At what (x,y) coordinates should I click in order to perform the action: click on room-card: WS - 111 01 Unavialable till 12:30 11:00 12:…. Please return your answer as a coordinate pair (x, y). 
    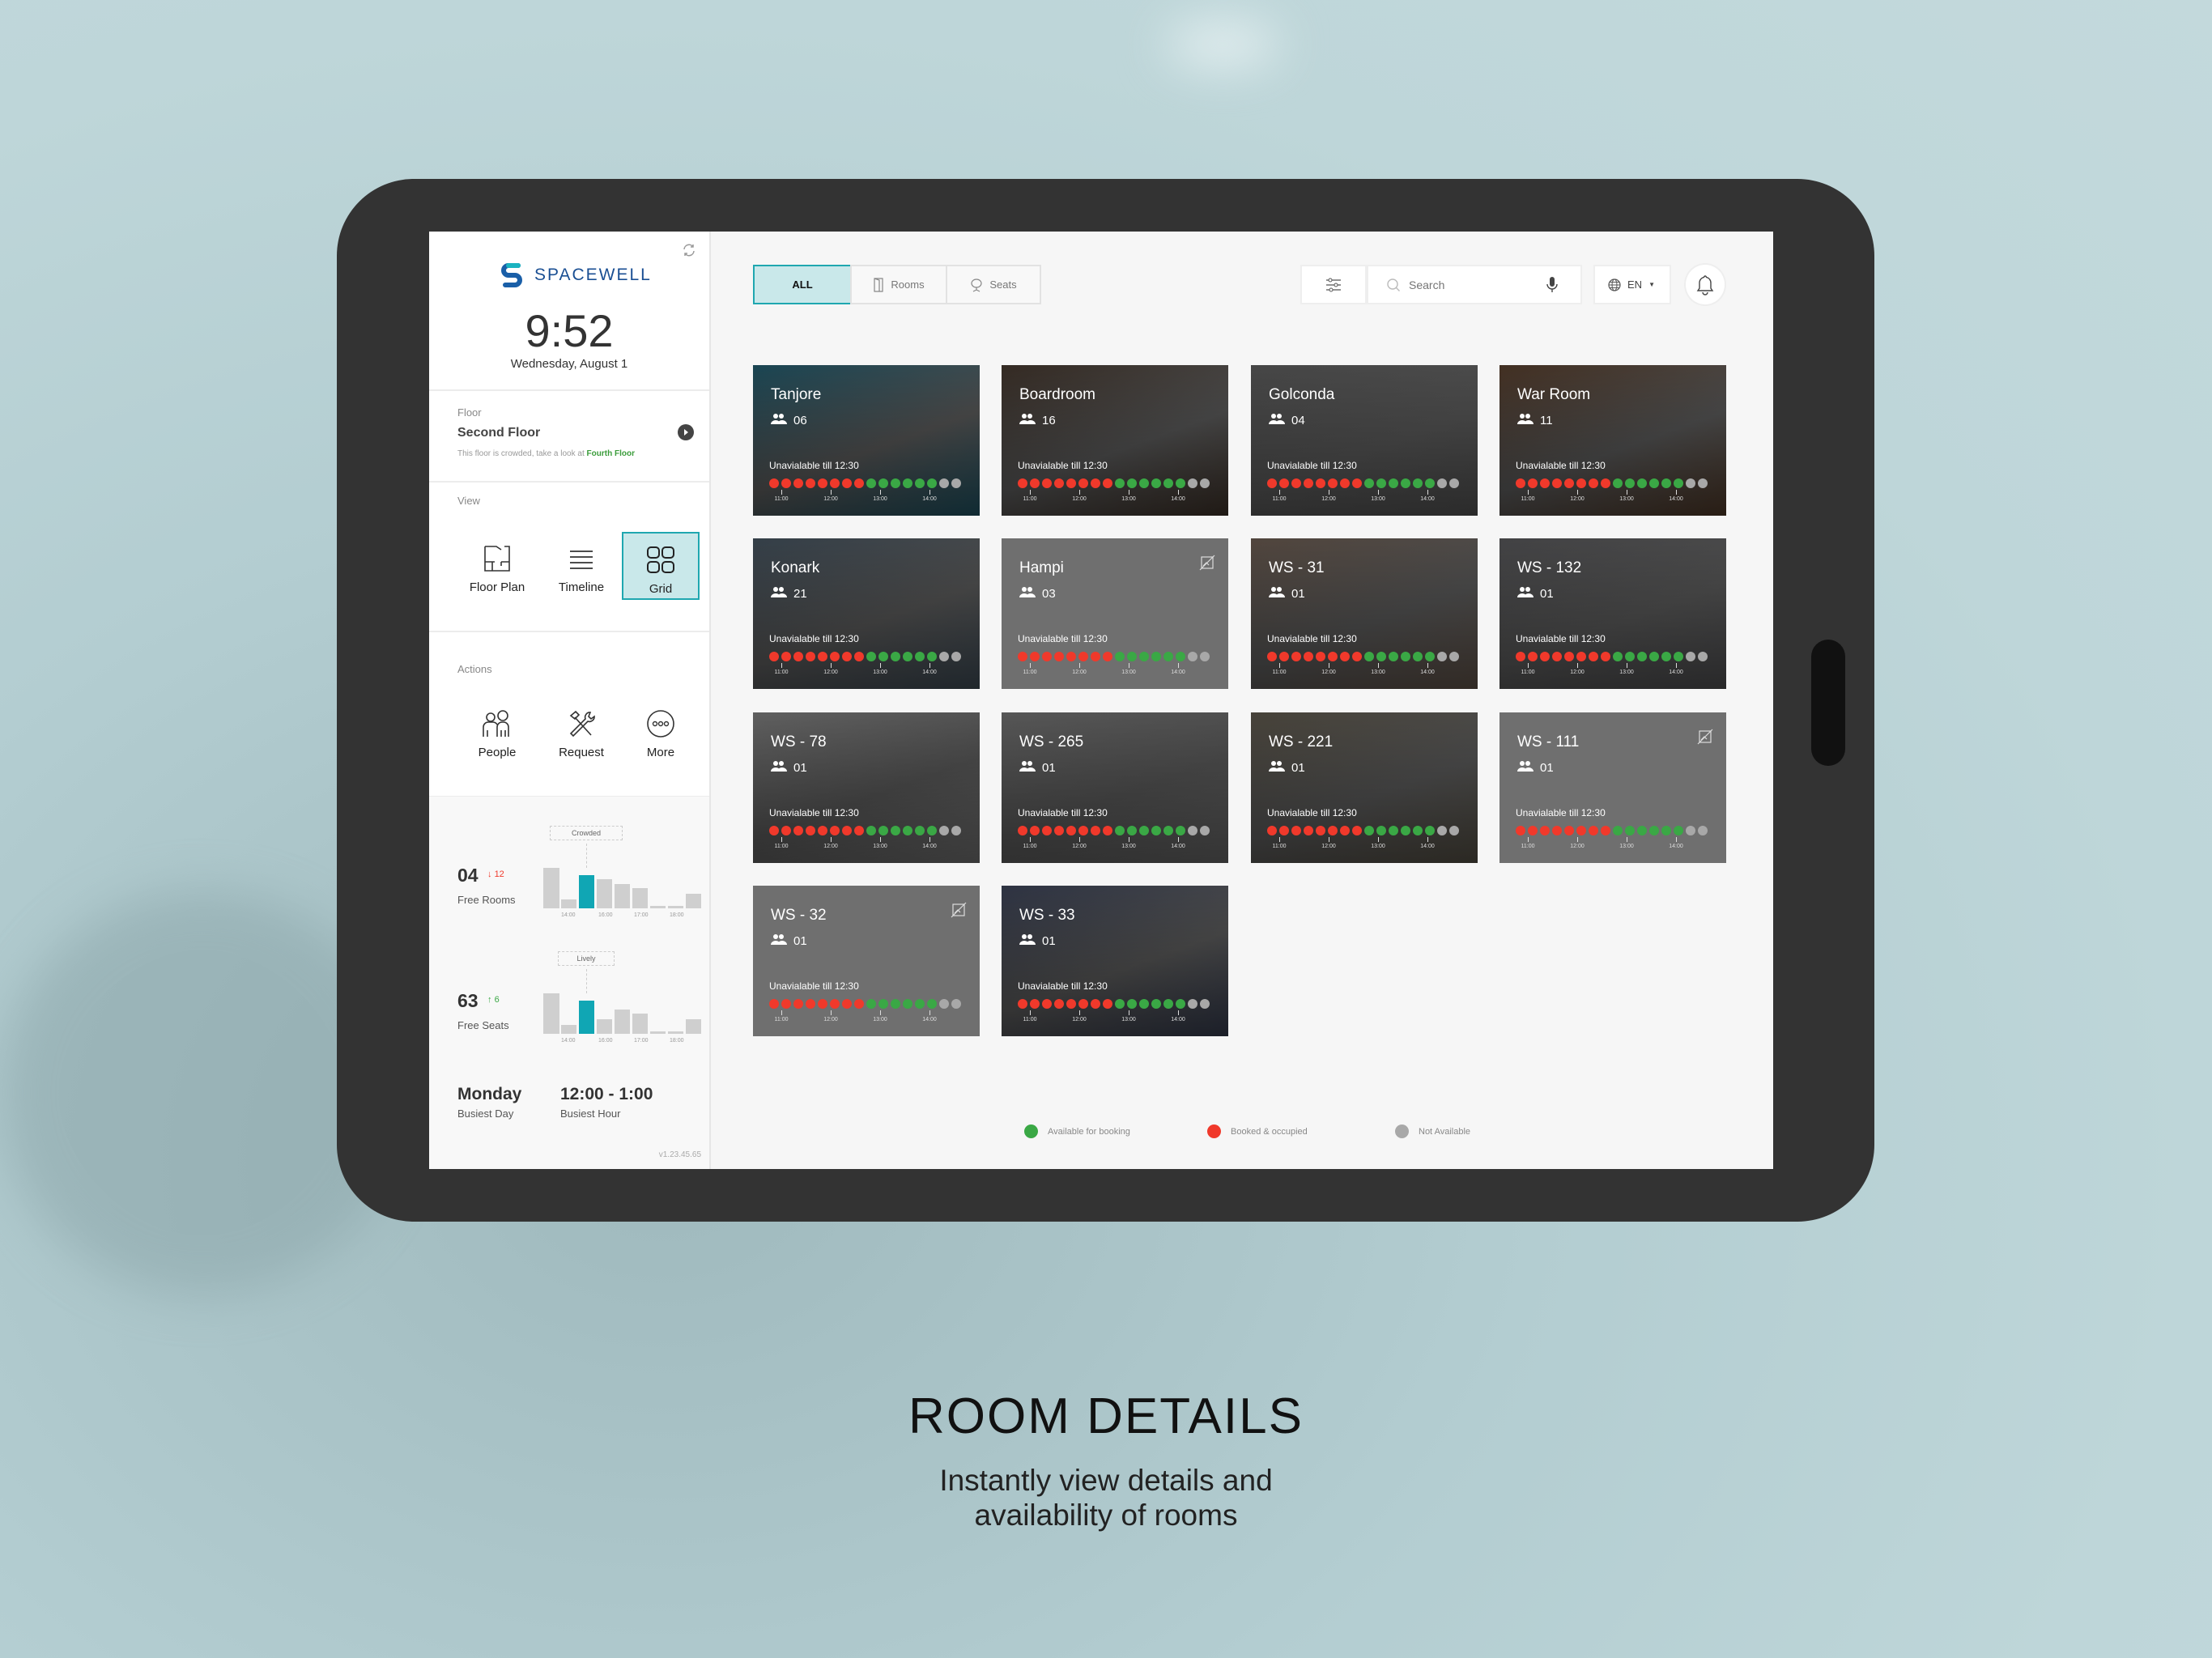
    Looking at the image, I should click on (1613, 787).